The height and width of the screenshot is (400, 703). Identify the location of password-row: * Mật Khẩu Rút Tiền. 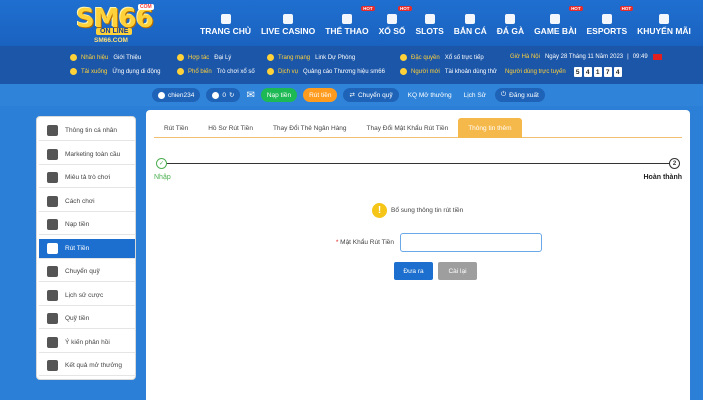
(434, 242).